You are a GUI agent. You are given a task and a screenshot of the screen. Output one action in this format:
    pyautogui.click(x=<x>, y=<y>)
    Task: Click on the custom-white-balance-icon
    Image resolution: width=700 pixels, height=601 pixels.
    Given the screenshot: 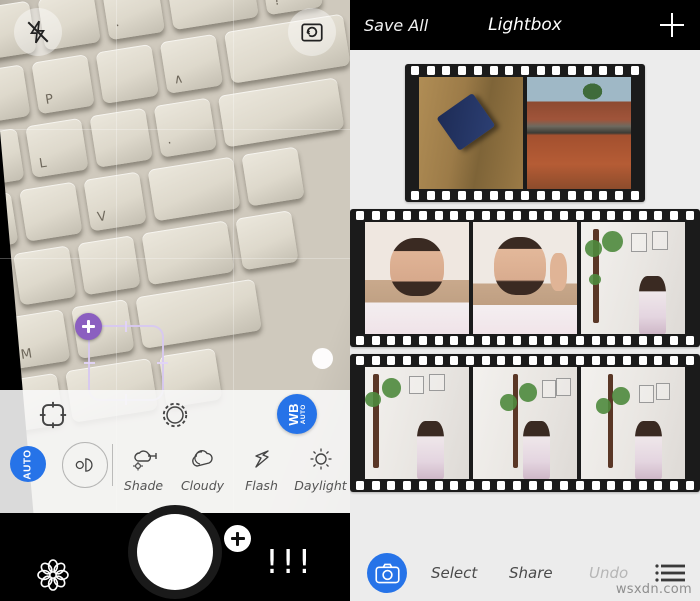 What is the action you would take?
    pyautogui.click(x=84, y=465)
    